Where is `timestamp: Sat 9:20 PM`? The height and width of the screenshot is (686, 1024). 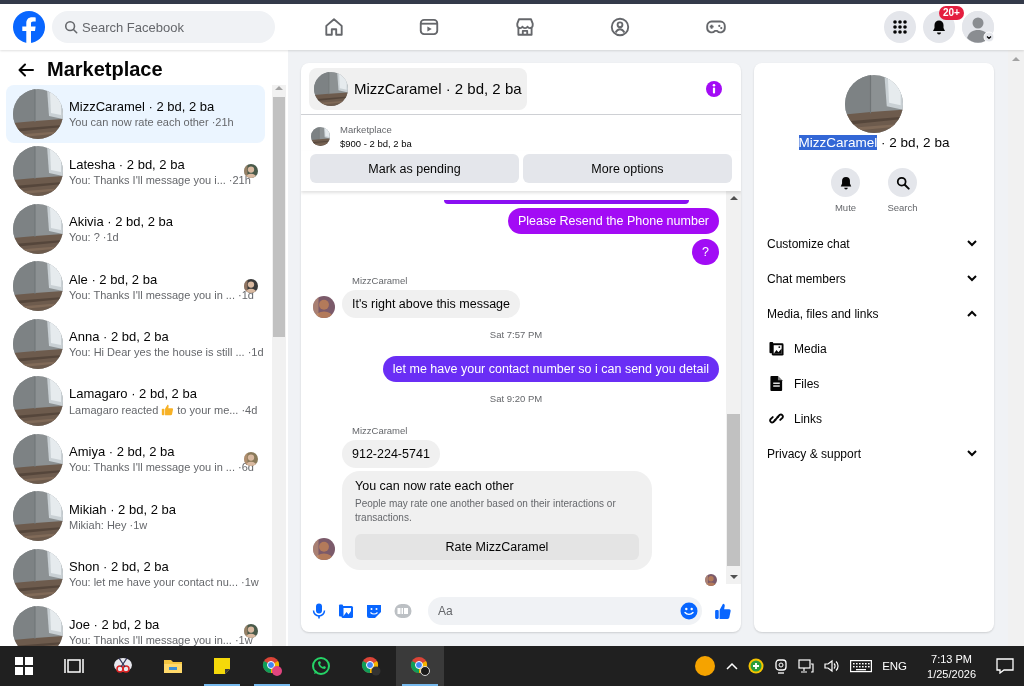 timestamp: Sat 9:20 PM is located at coordinates (516, 398).